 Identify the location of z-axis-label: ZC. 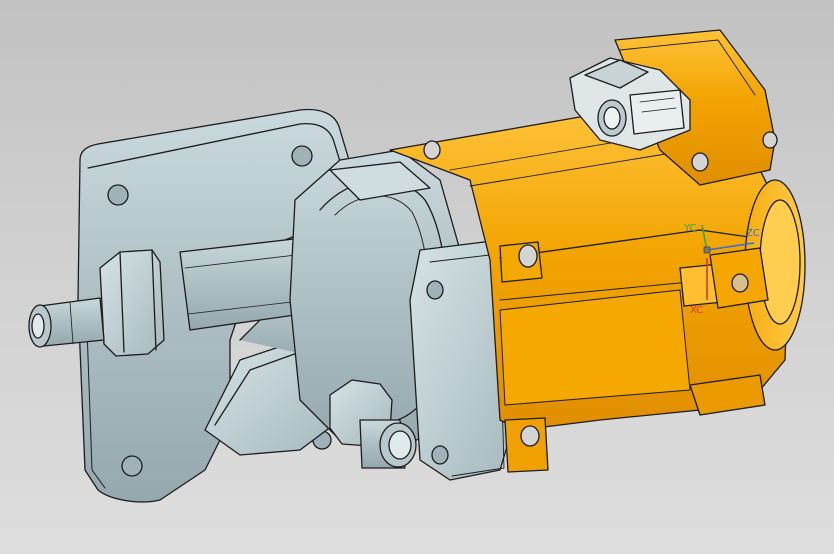
(753, 233).